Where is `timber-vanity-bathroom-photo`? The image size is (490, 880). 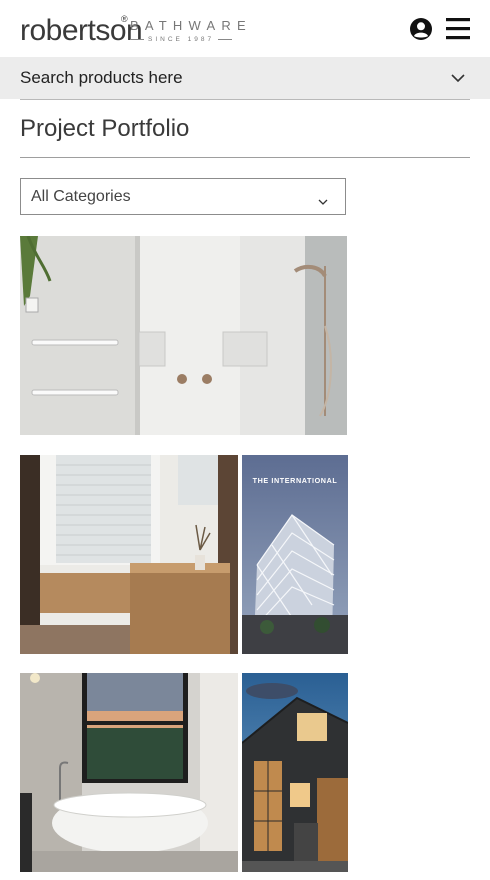 timber-vanity-bathroom-photo is located at coordinates (129, 554).